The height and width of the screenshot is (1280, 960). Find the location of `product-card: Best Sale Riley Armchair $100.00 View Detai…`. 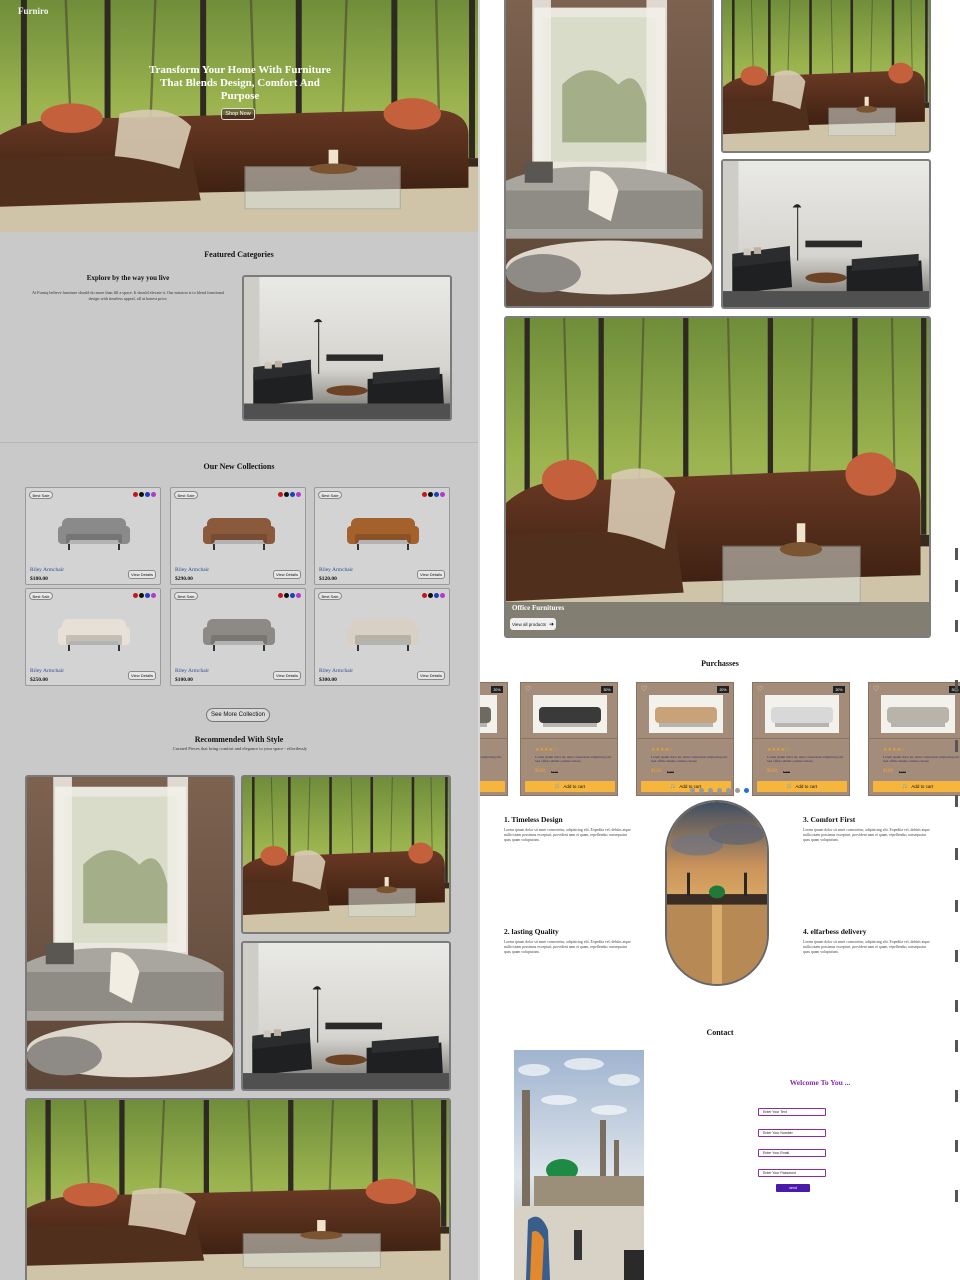

product-card: Best Sale Riley Armchair $100.00 View Detai… is located at coordinates (238, 637).